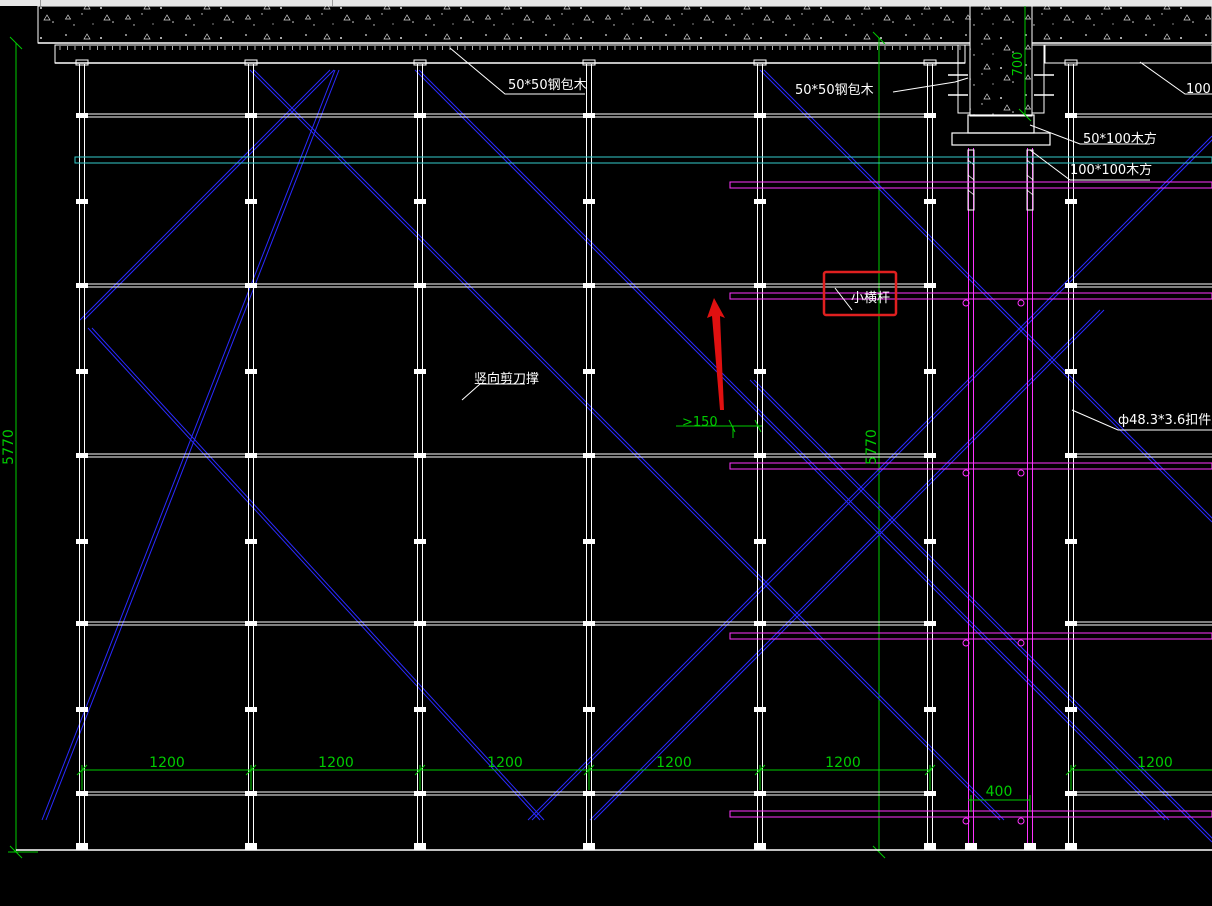  Describe the element at coordinates (1001, 124) in the screenshot. I see `beam-bottom-wood` at that location.